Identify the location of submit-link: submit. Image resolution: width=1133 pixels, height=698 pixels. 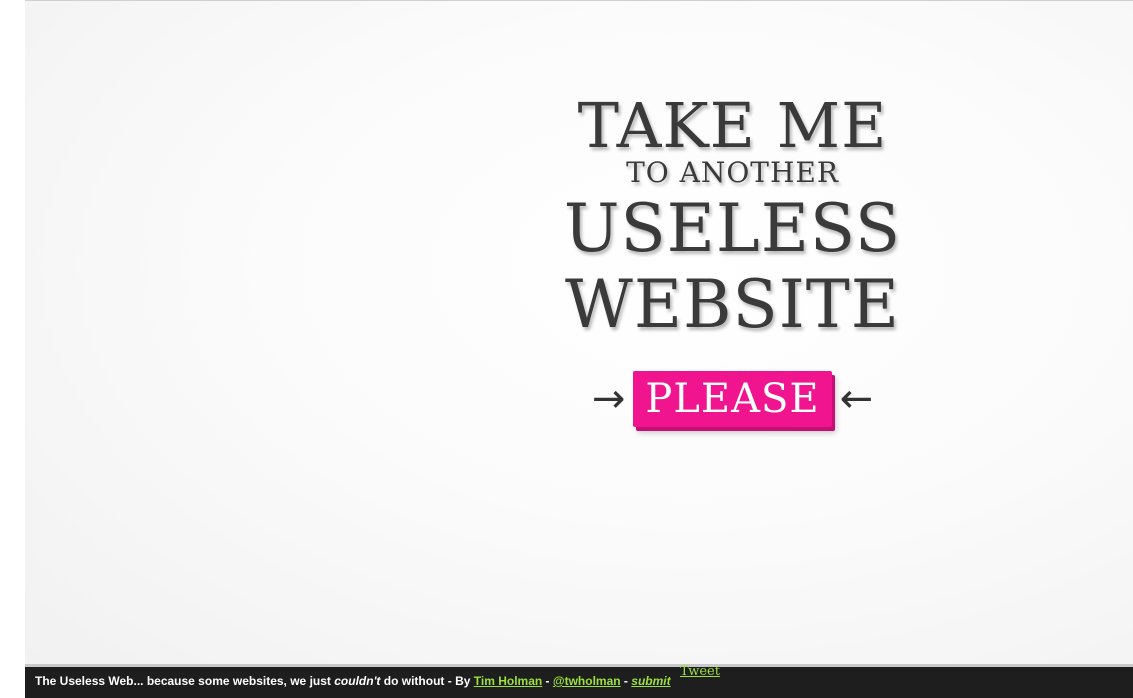
(650, 681).